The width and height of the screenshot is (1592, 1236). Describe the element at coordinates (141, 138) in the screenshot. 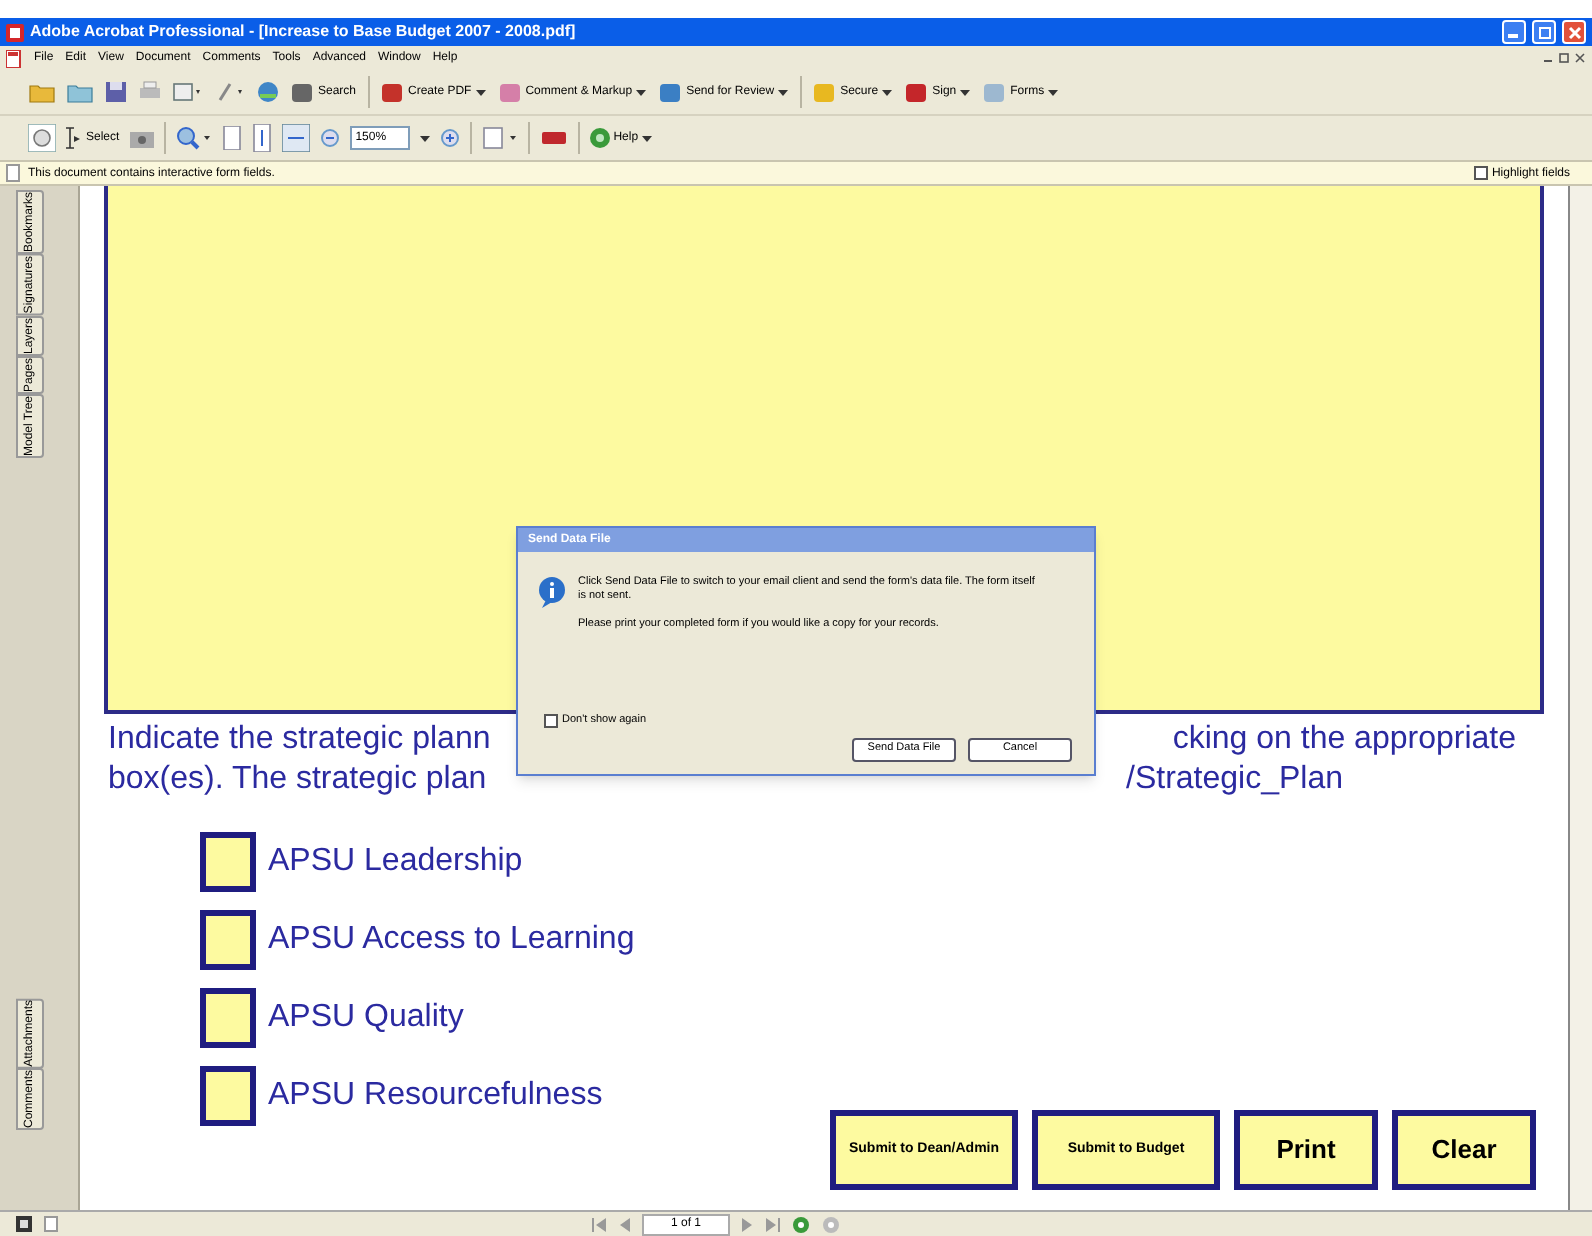

I see `camera-icon` at that location.